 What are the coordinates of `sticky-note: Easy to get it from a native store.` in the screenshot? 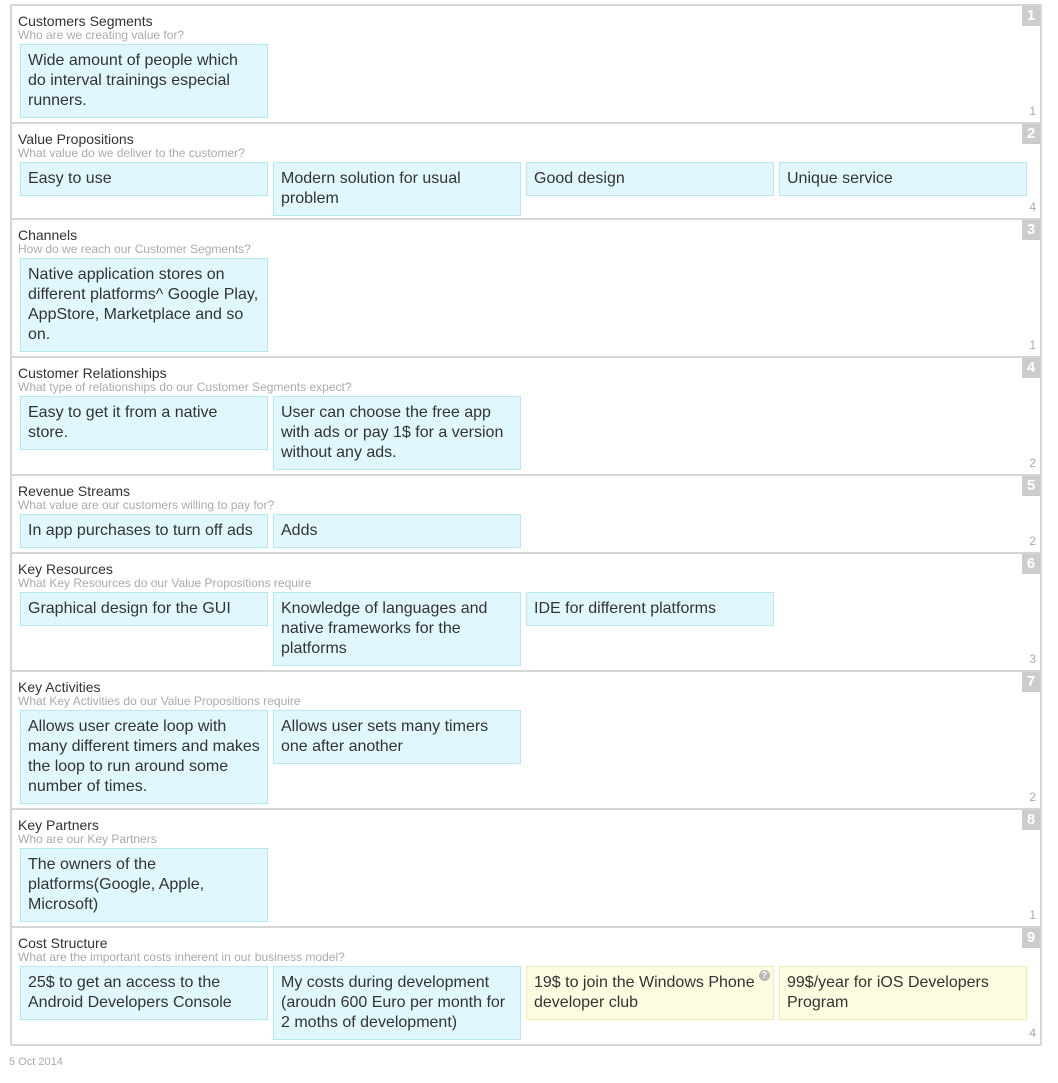 It's located at (144, 423).